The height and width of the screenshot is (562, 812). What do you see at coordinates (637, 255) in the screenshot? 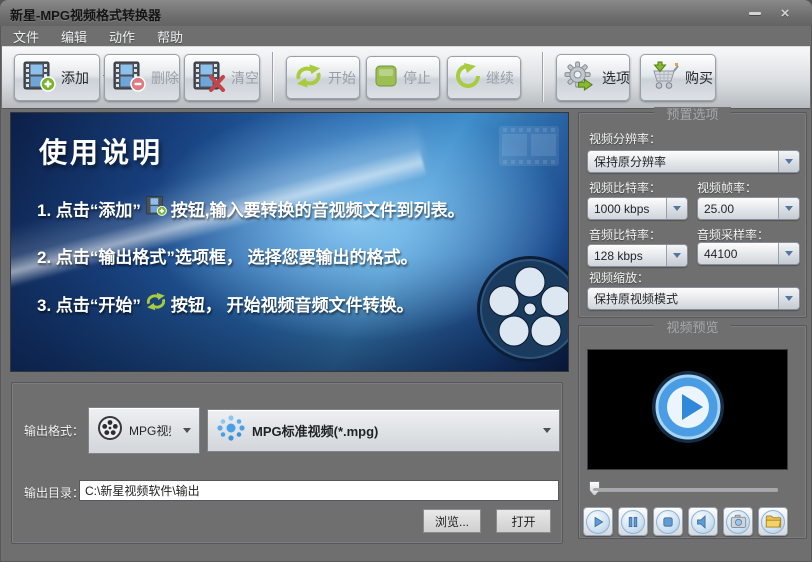
I see `audio-bitrate-select: 128 kbps` at bounding box center [637, 255].